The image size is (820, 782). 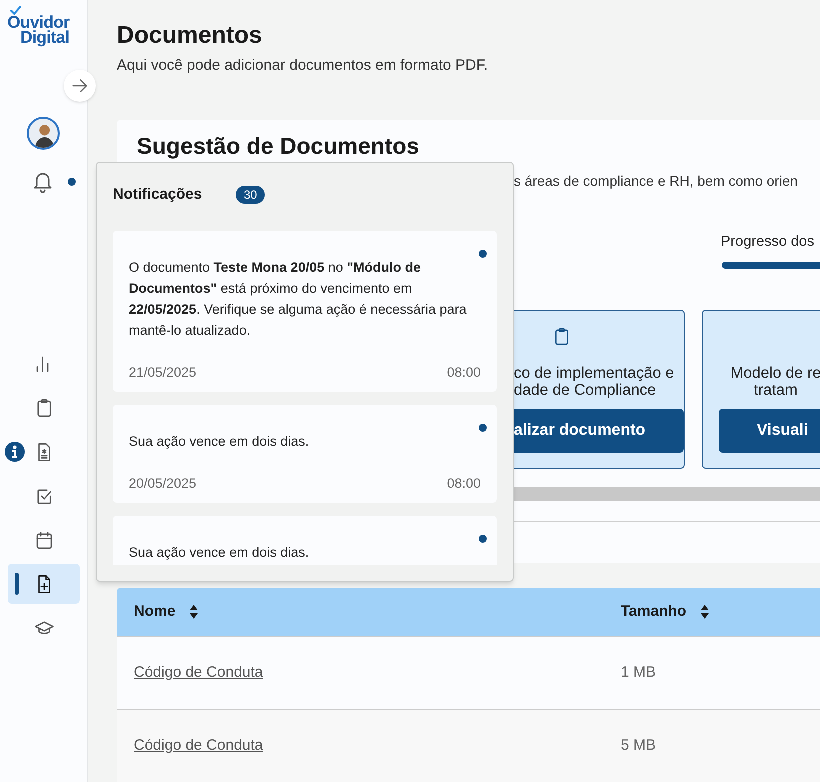 What do you see at coordinates (163, 484) in the screenshot?
I see `notification-date: 20/05/2025` at bounding box center [163, 484].